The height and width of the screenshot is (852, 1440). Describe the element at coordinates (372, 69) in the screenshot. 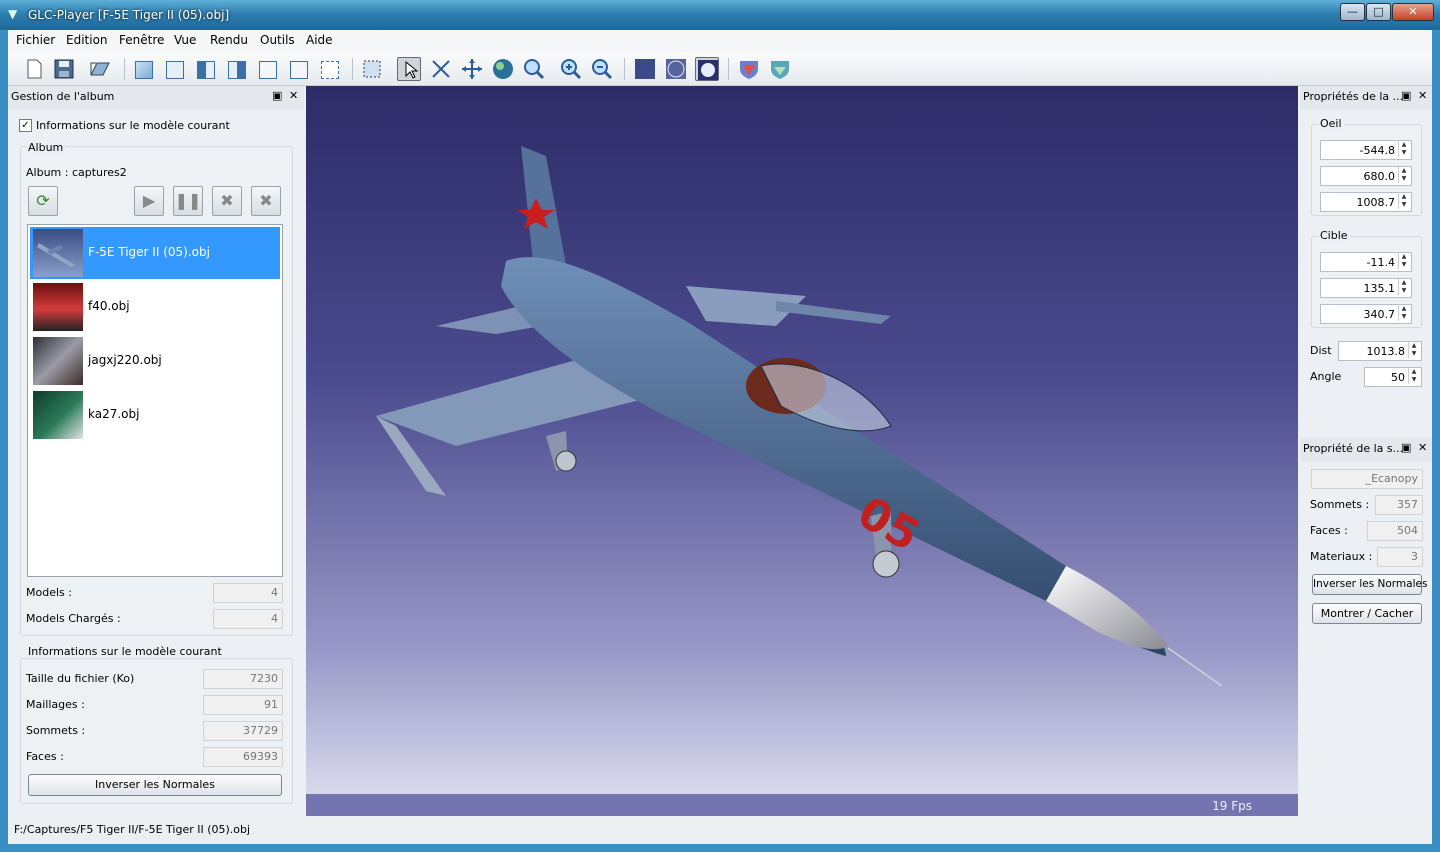

I see `fit-all-icon` at that location.